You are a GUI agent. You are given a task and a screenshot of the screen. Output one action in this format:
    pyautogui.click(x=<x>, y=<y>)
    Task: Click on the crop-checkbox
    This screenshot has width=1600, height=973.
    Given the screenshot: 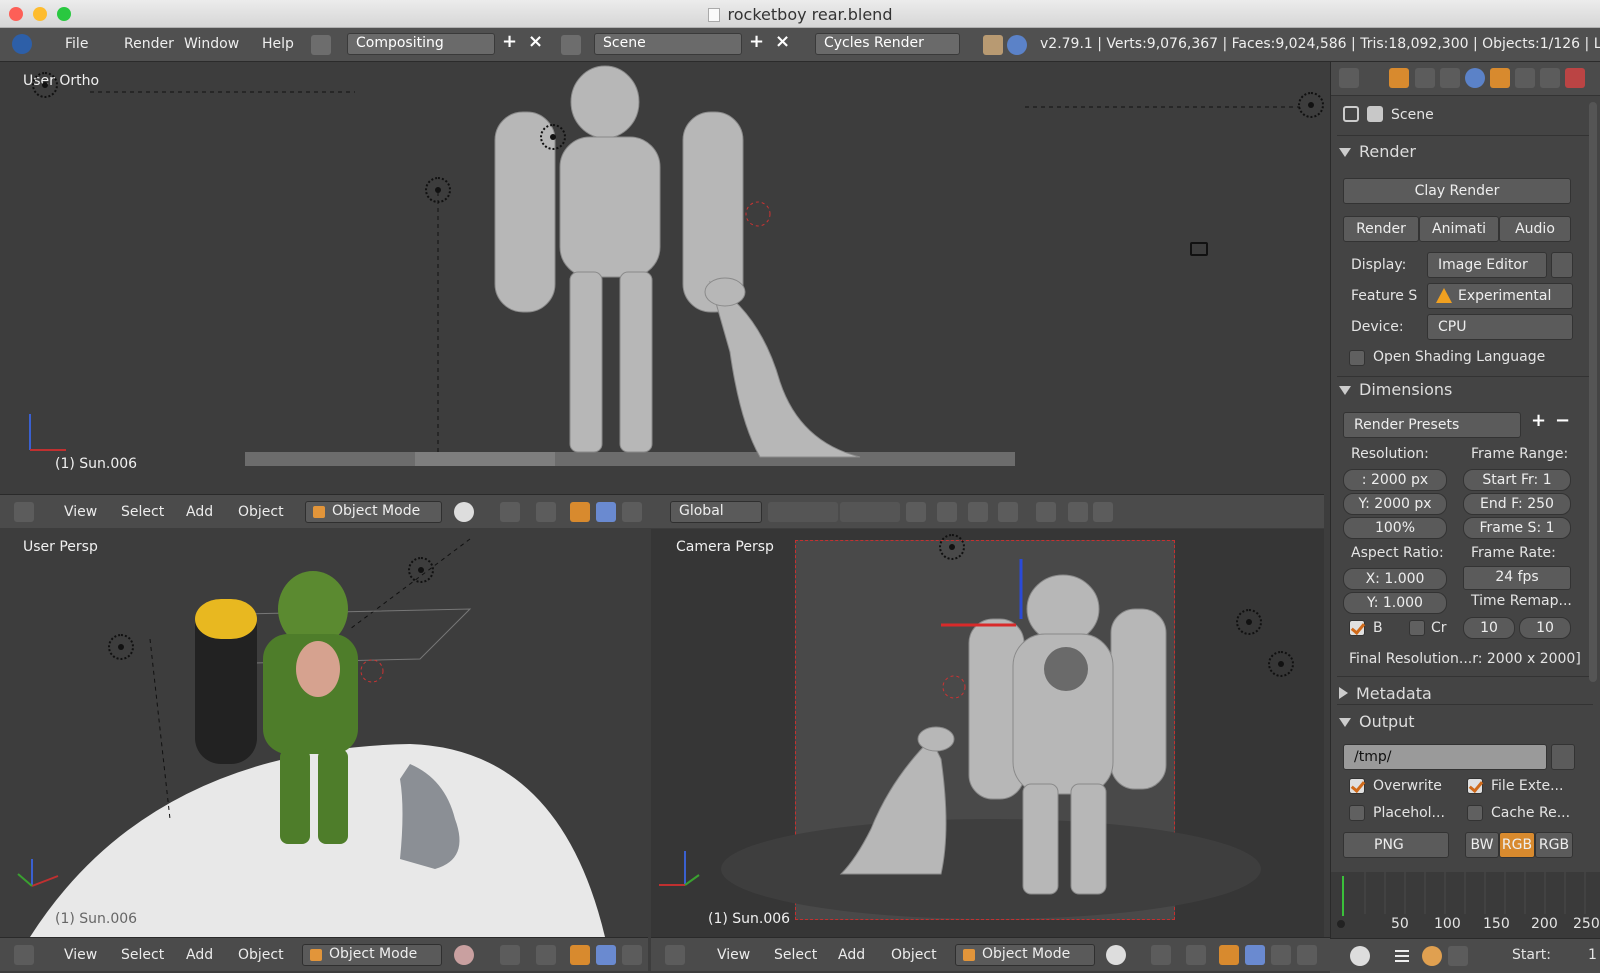 What is the action you would take?
    pyautogui.click(x=1417, y=628)
    